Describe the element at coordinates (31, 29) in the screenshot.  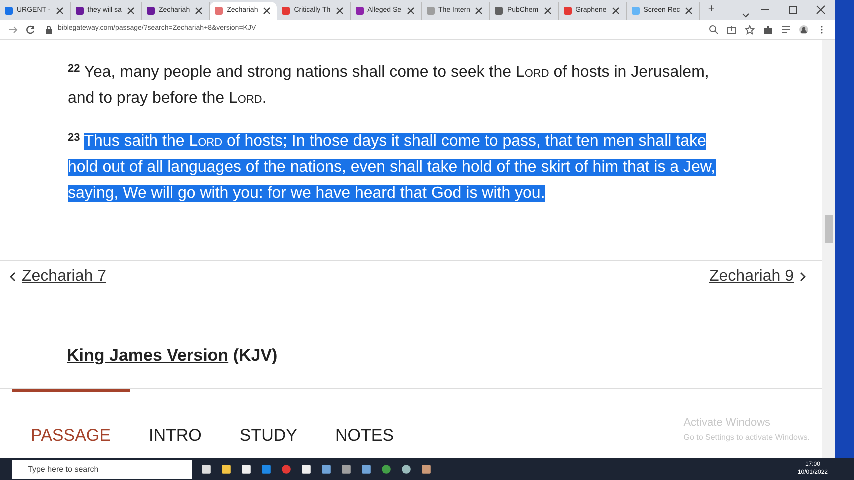
I see `reload-icon` at that location.